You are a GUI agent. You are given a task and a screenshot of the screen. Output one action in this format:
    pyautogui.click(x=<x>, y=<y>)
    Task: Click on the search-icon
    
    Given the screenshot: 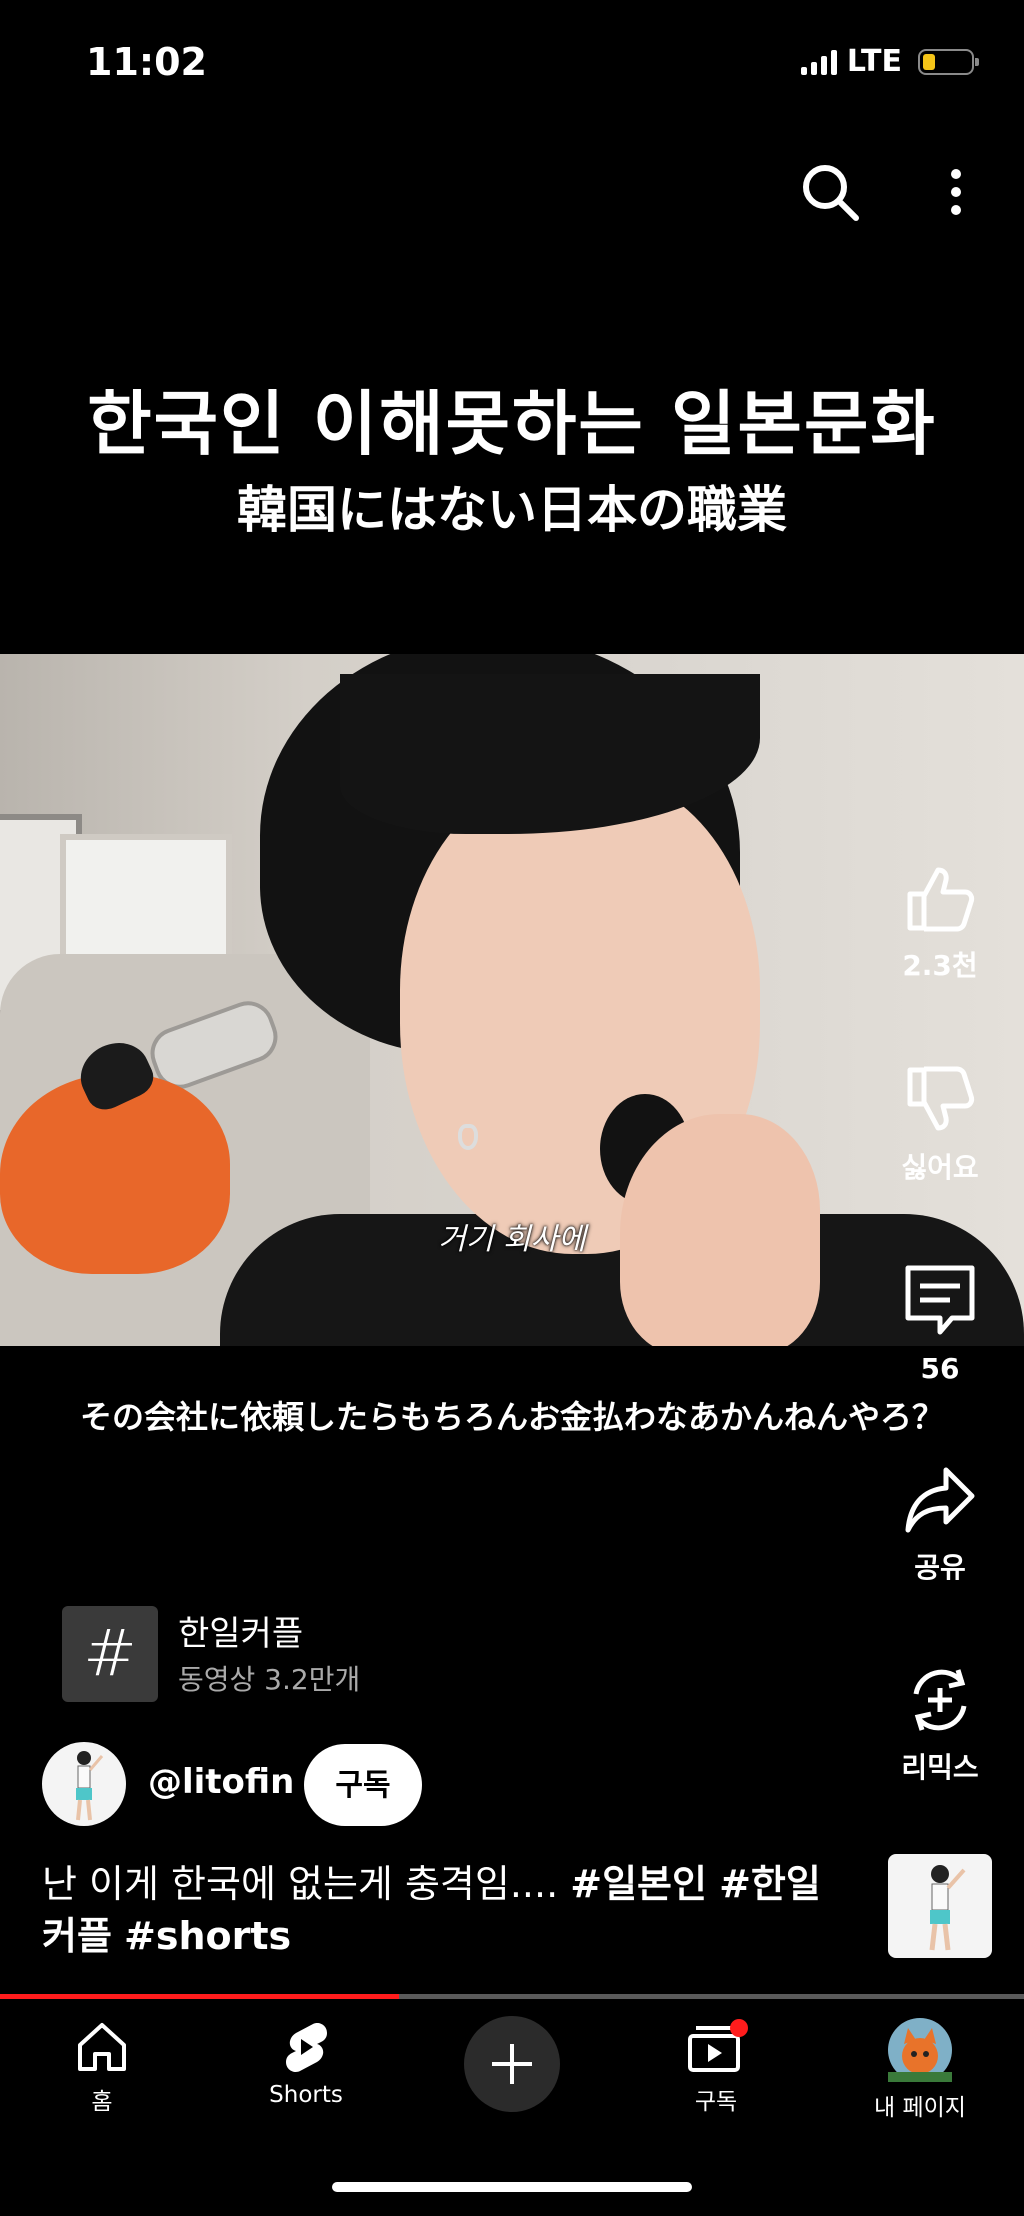 What is the action you would take?
    pyautogui.click(x=831, y=193)
    